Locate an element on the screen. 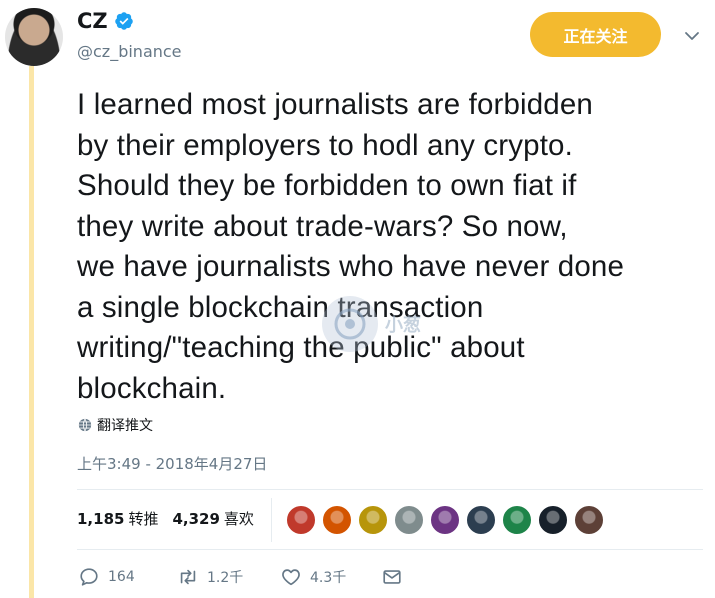 This screenshot has height=598, width=715. retweet-icon is located at coordinates (188, 577).